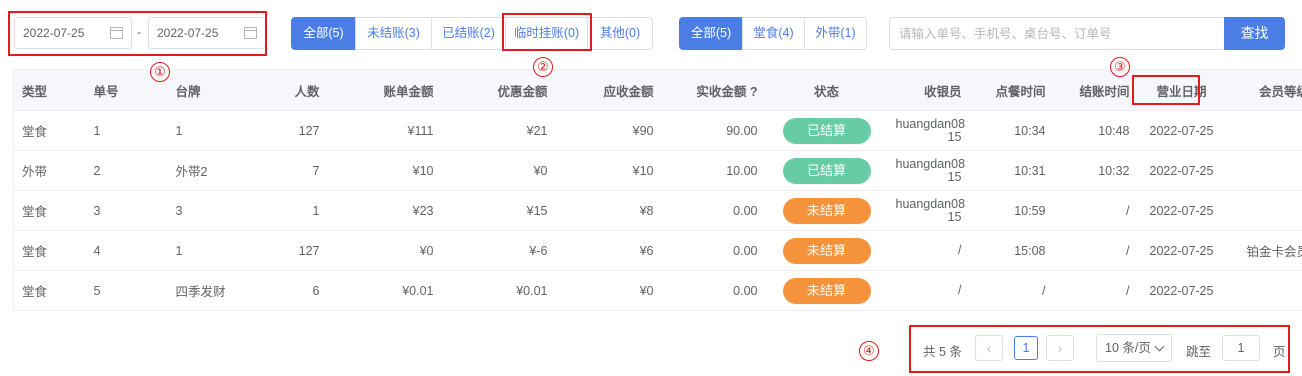  What do you see at coordinates (126, 170) in the screenshot?
I see `cell-order-no: 2` at bounding box center [126, 170].